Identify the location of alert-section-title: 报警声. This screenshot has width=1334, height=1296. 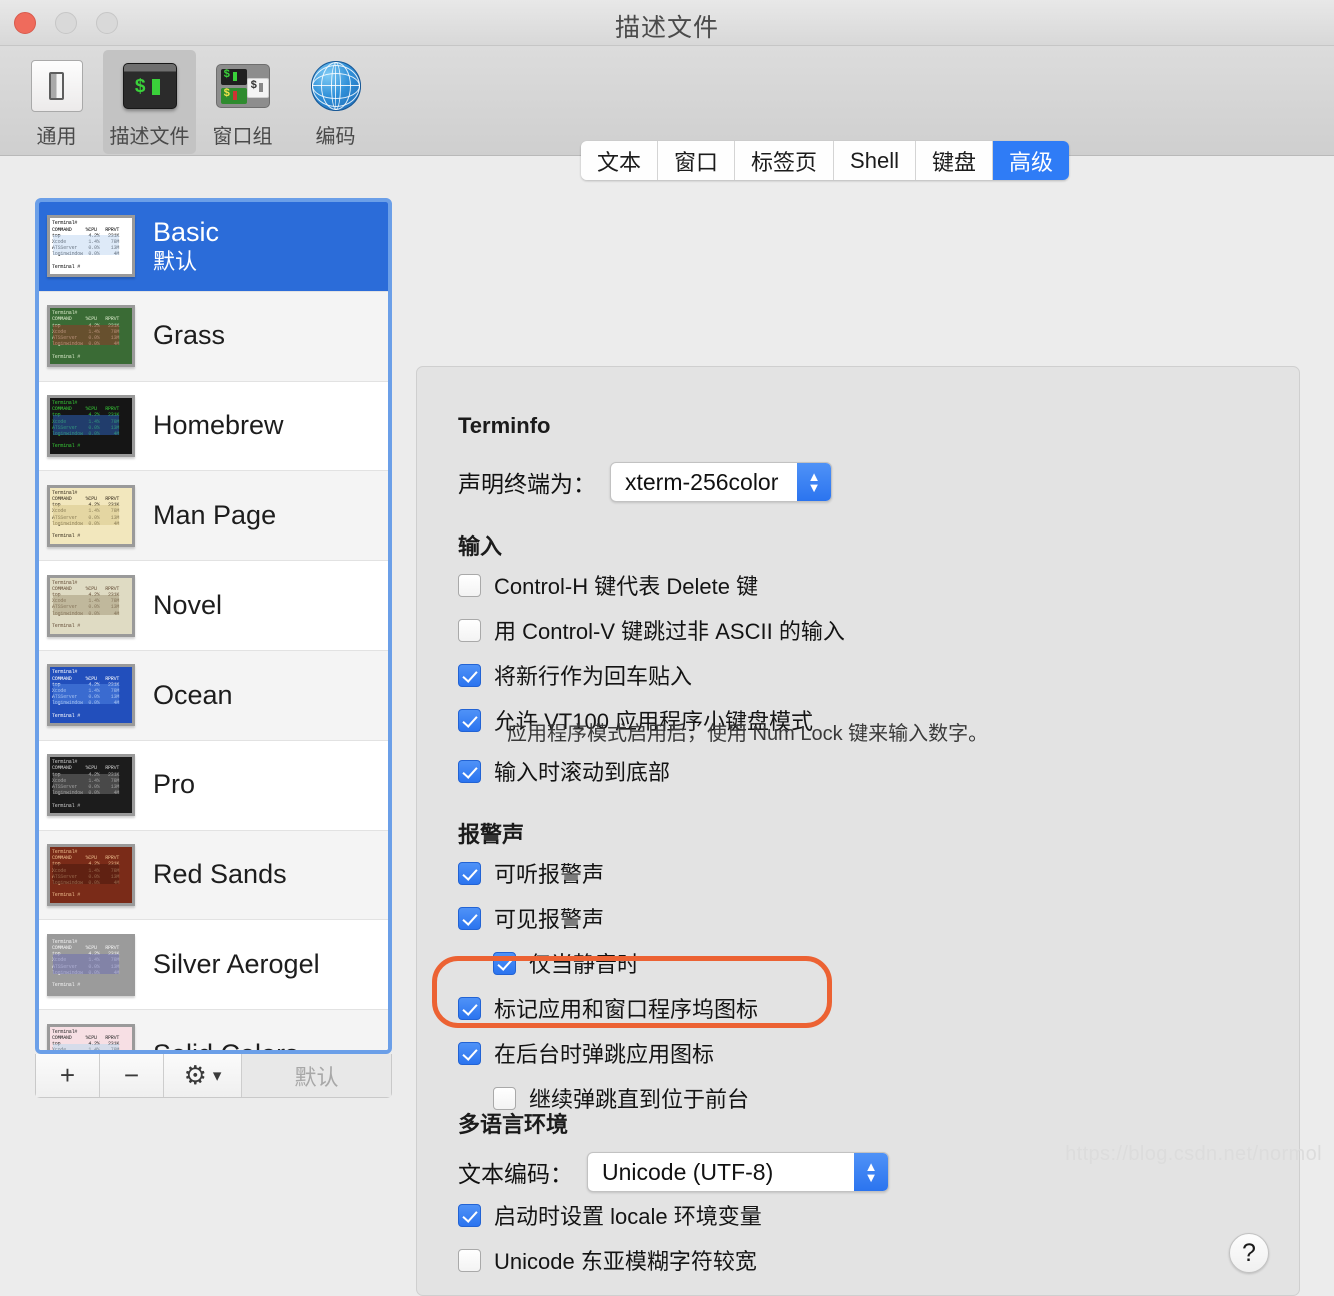
(491, 833).